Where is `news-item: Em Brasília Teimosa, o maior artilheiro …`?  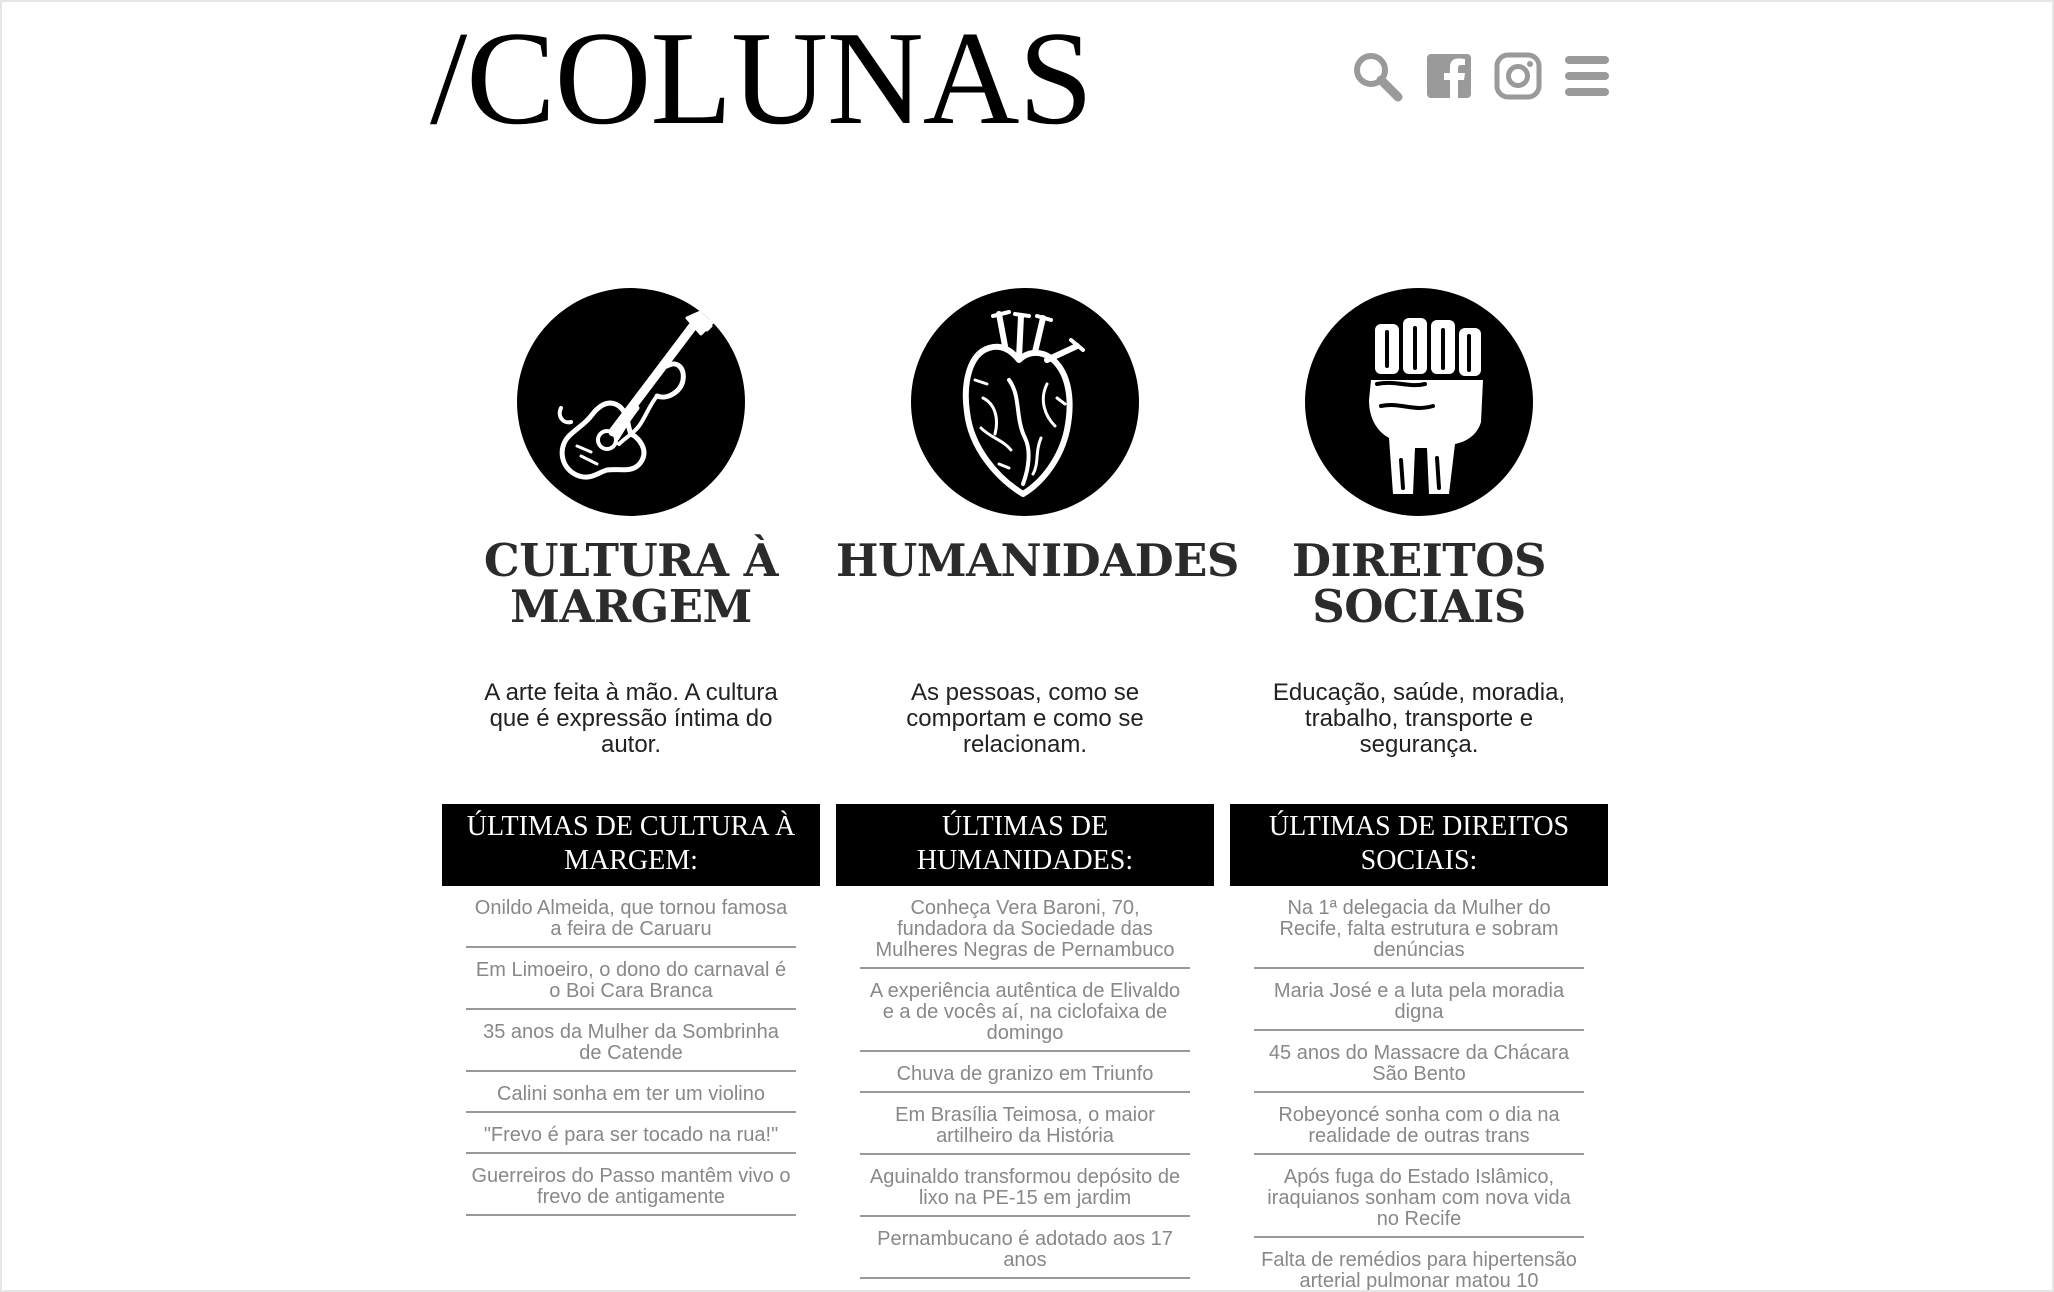
news-item: Em Brasília Teimosa, o maior artilheiro … is located at coordinates (1025, 1124).